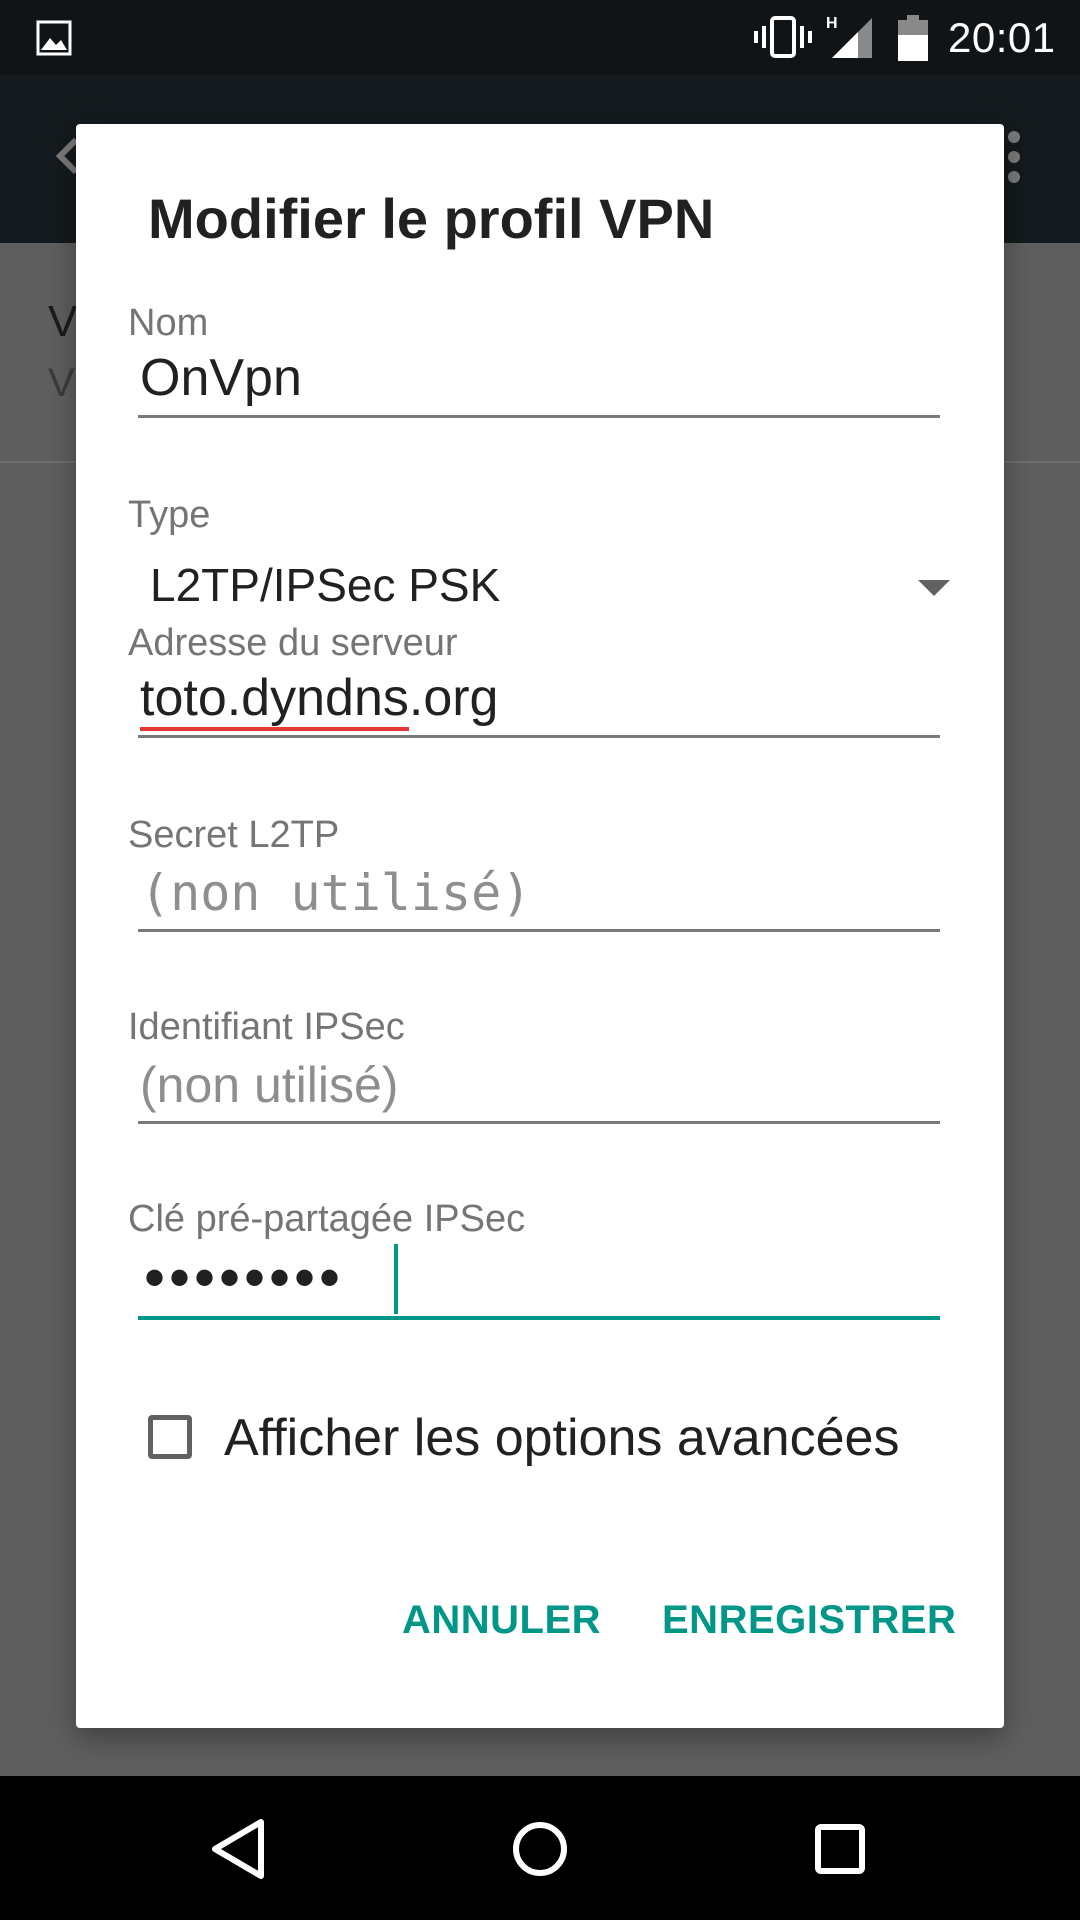 The width and height of the screenshot is (1080, 1920). Describe the element at coordinates (539, 698) in the screenshot. I see `server-address-input: toto.dyndns.org` at that location.